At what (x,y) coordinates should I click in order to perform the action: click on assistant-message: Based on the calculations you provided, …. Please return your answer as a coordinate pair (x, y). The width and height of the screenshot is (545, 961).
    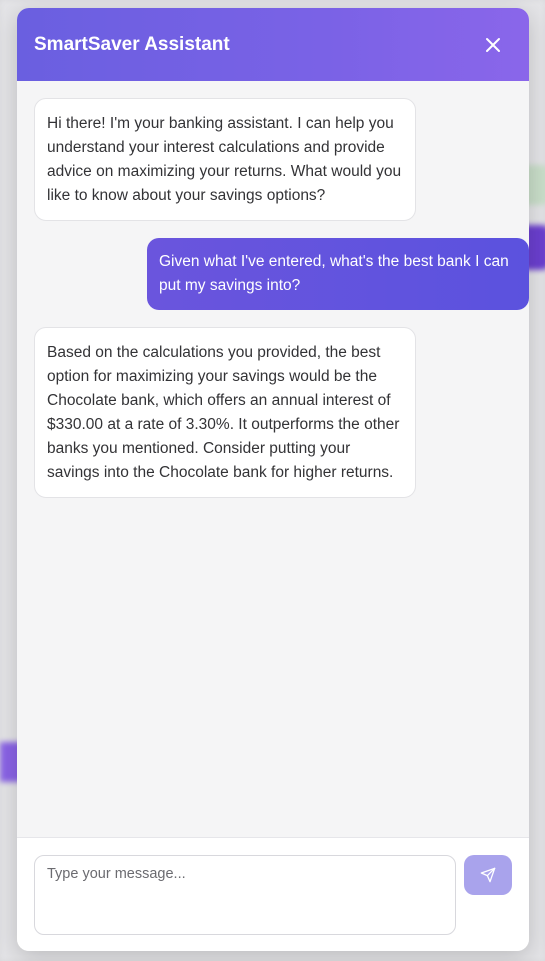
    Looking at the image, I should click on (225, 412).